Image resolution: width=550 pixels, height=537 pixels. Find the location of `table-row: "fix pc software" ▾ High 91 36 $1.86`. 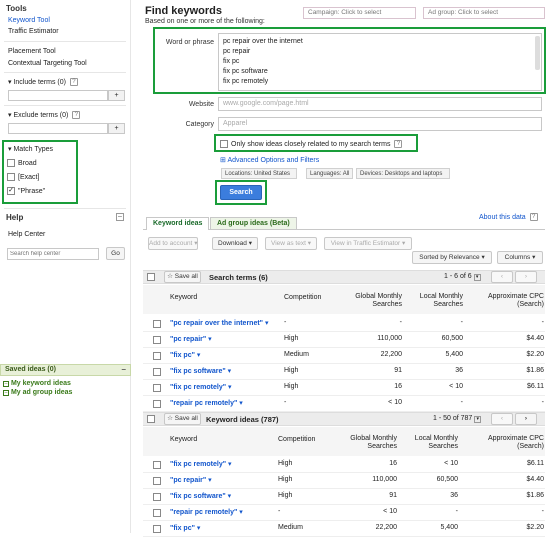

table-row: "fix pc software" ▾ High 91 36 $1.86 is located at coordinates (344, 497).